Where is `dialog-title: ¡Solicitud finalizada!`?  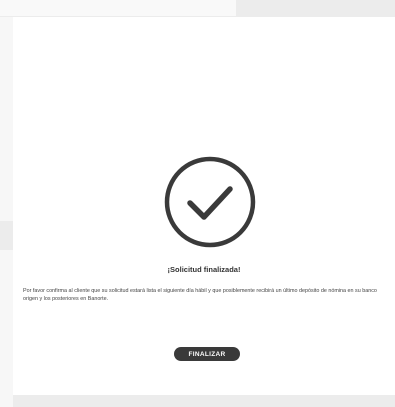 dialog-title: ¡Solicitud finalizada! is located at coordinates (204, 269).